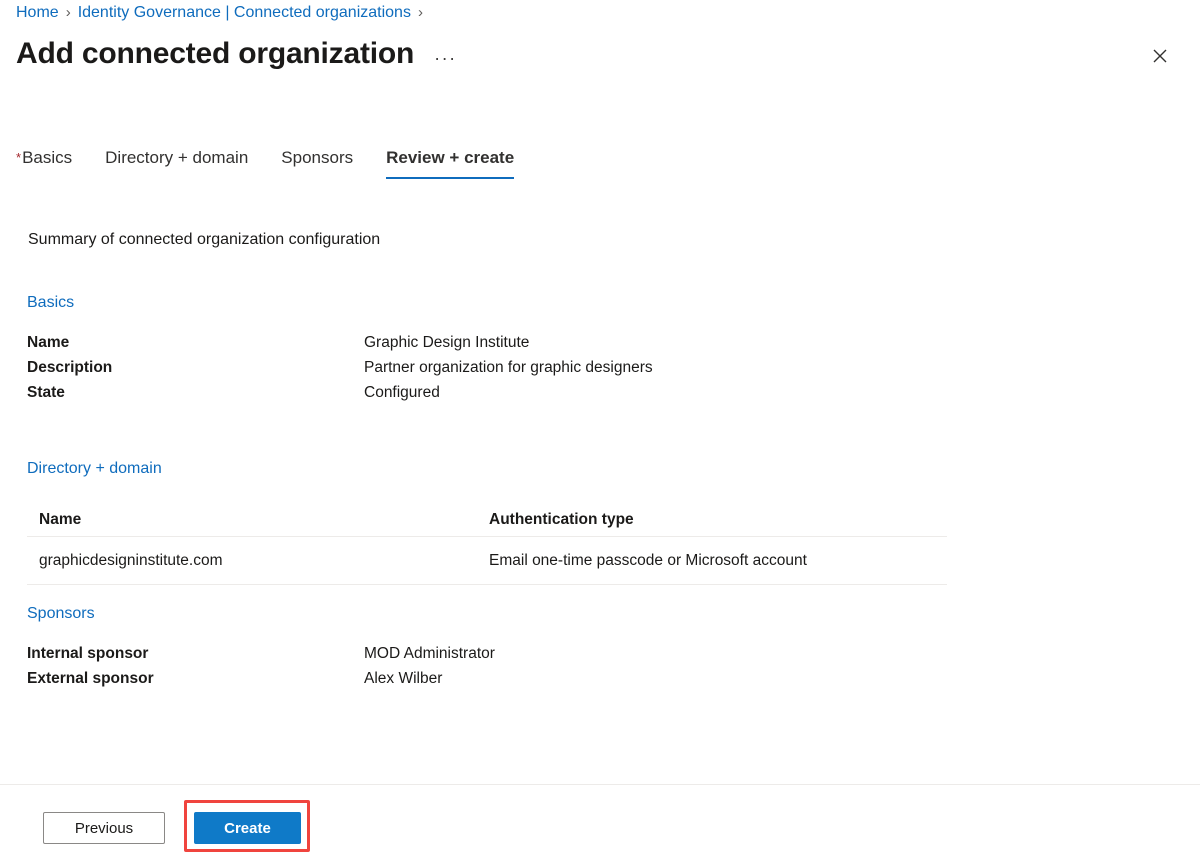  What do you see at coordinates (340, 342) in the screenshot?
I see `summary-row: Name Graphic Design Institute` at bounding box center [340, 342].